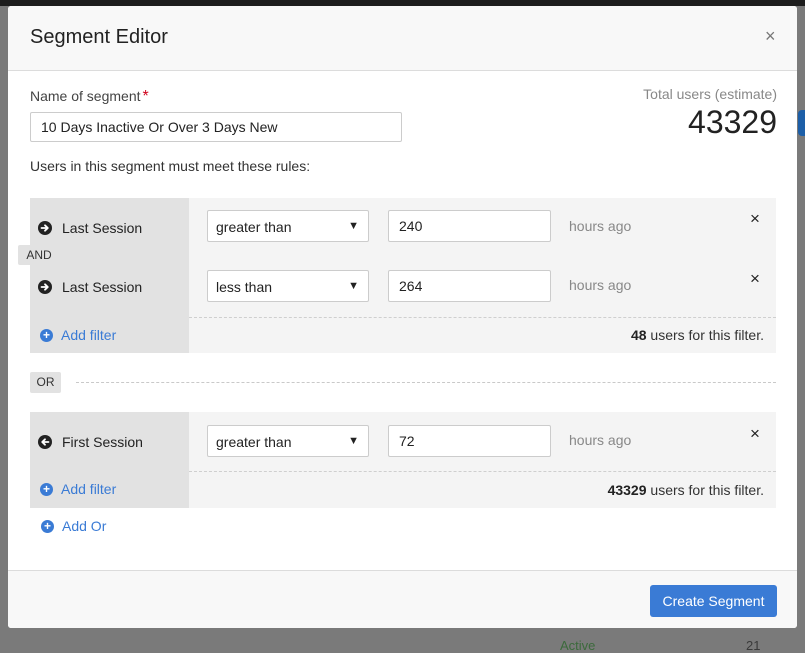 Image resolution: width=805 pixels, height=653 pixels. I want to click on segment-name-label: Name of segment *, so click(89, 96).